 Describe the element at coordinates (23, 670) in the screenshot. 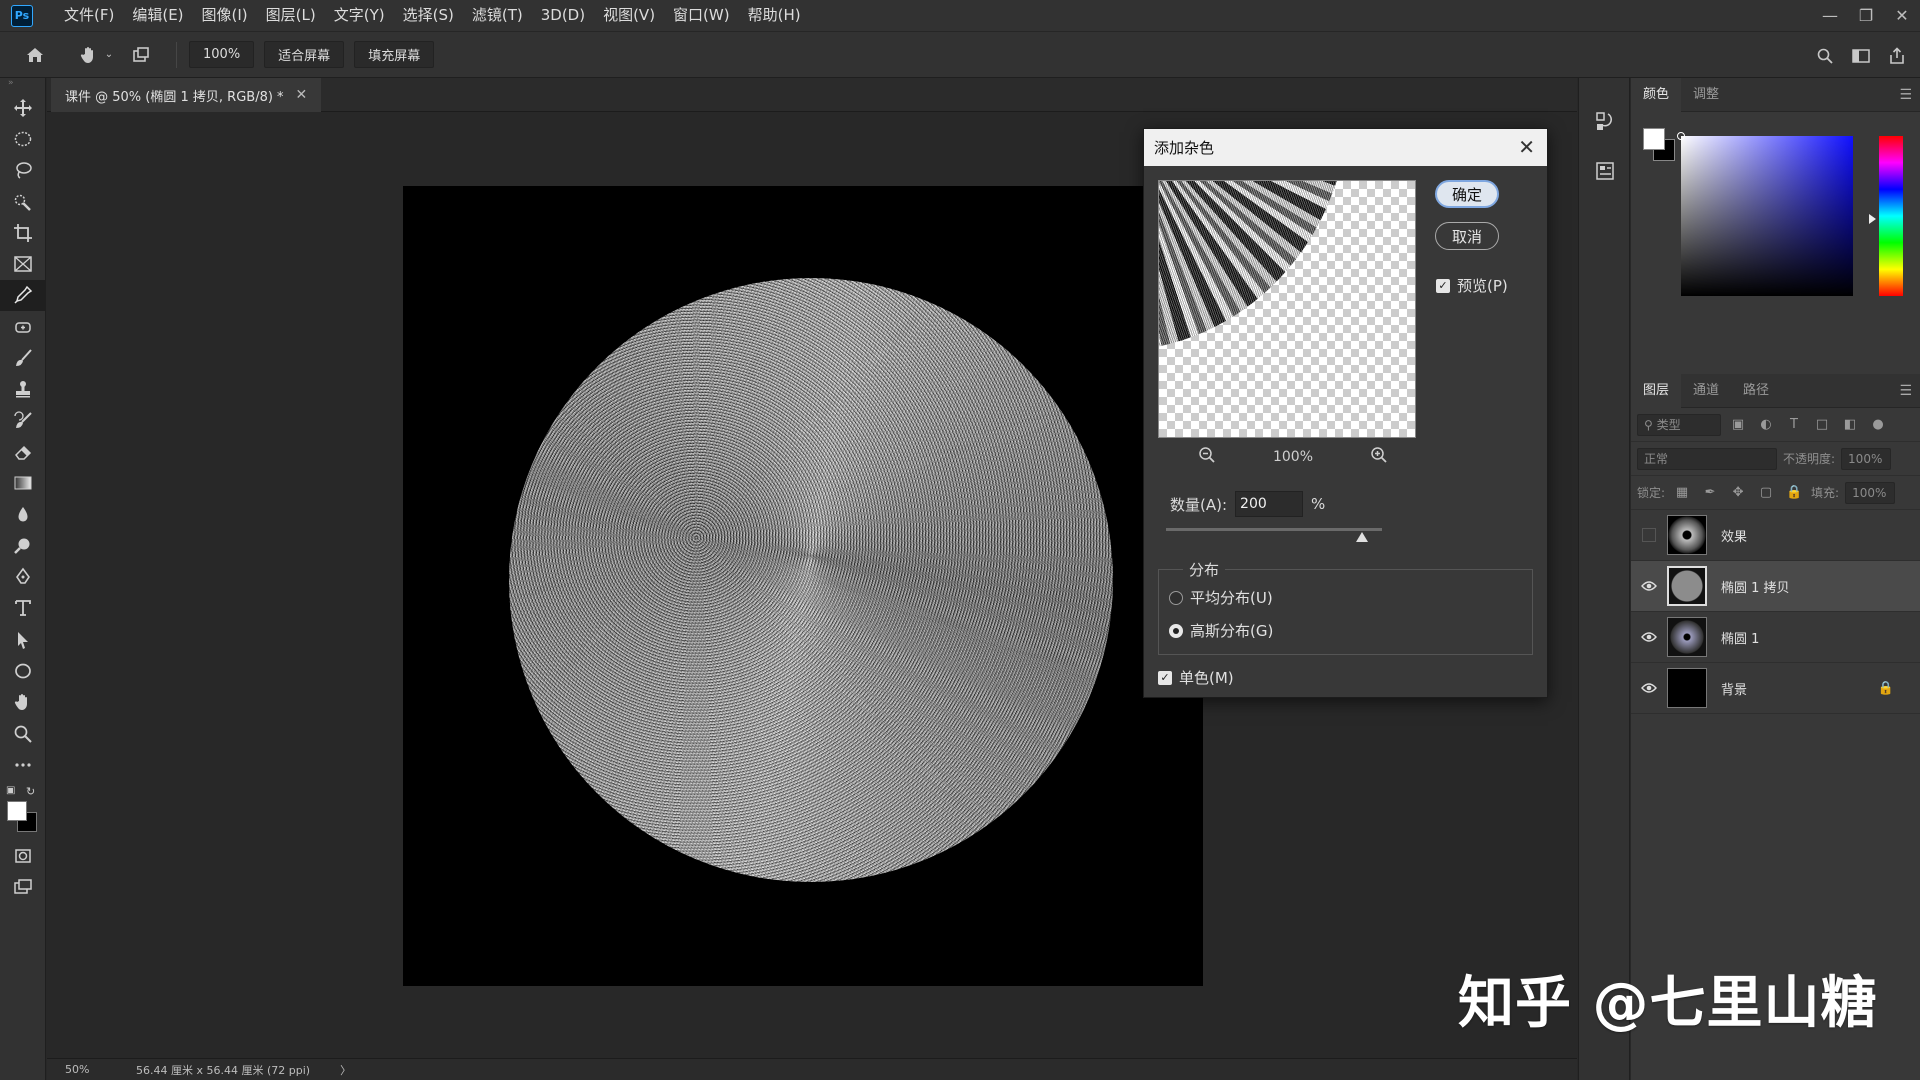

I see `ellipse-tool-icon` at that location.